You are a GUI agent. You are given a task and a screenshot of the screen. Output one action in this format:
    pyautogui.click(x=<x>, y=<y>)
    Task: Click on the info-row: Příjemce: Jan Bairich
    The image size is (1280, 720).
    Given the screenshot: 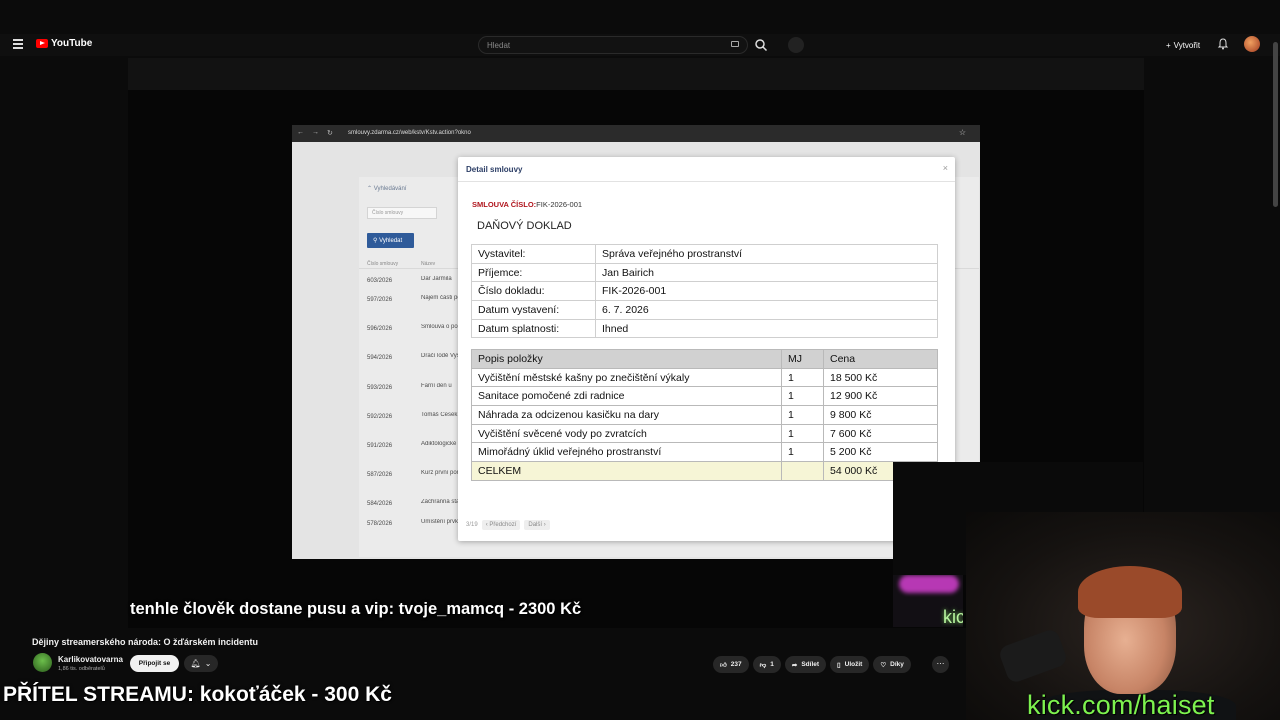 What is the action you would take?
    pyautogui.click(x=704, y=272)
    